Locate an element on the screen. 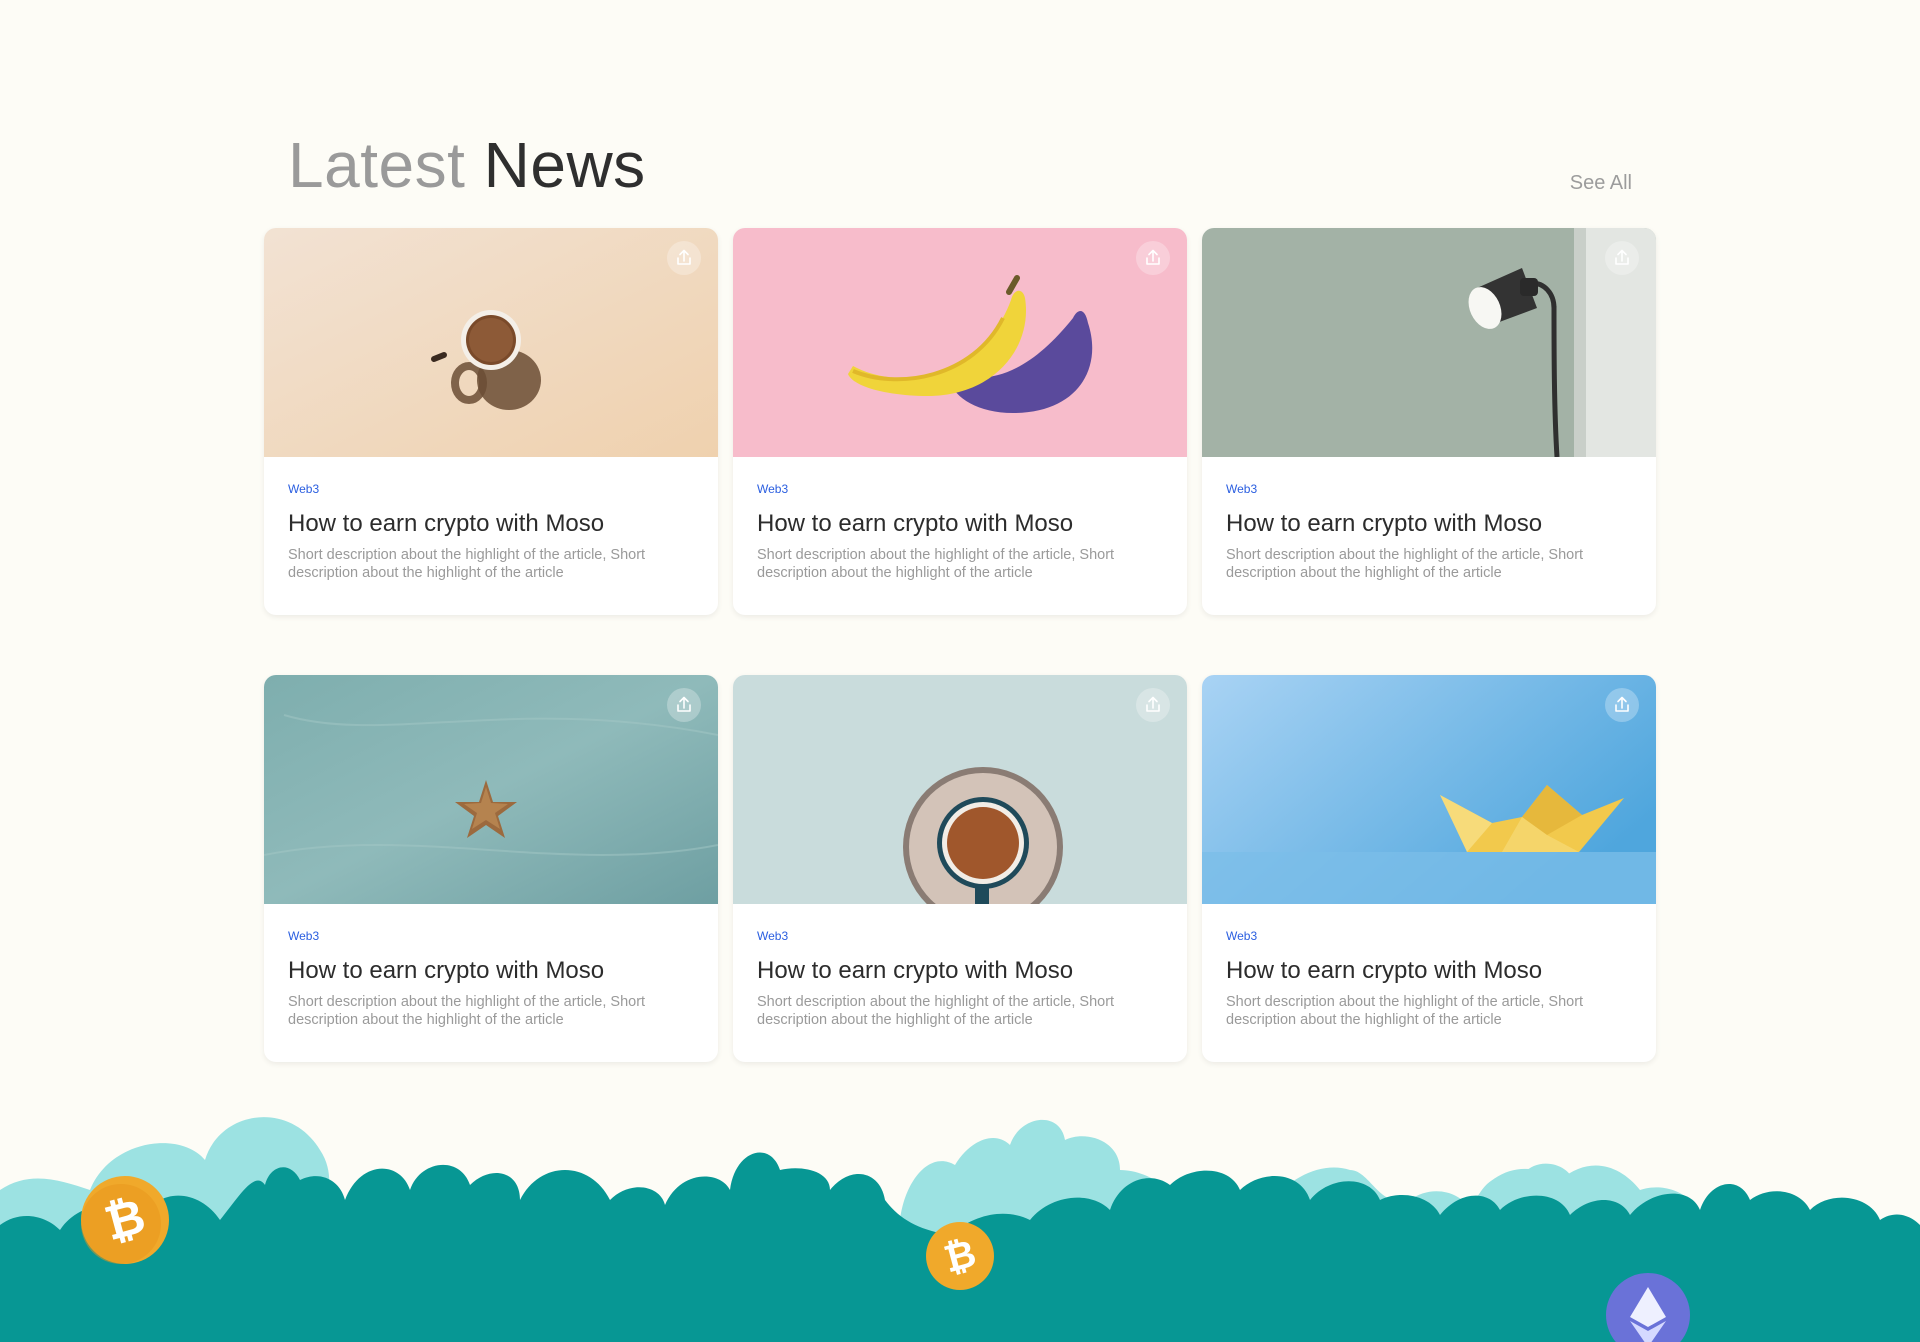 Image resolution: width=1920 pixels, height=1342 pixels. card-image-coffee-cup is located at coordinates (960, 789).